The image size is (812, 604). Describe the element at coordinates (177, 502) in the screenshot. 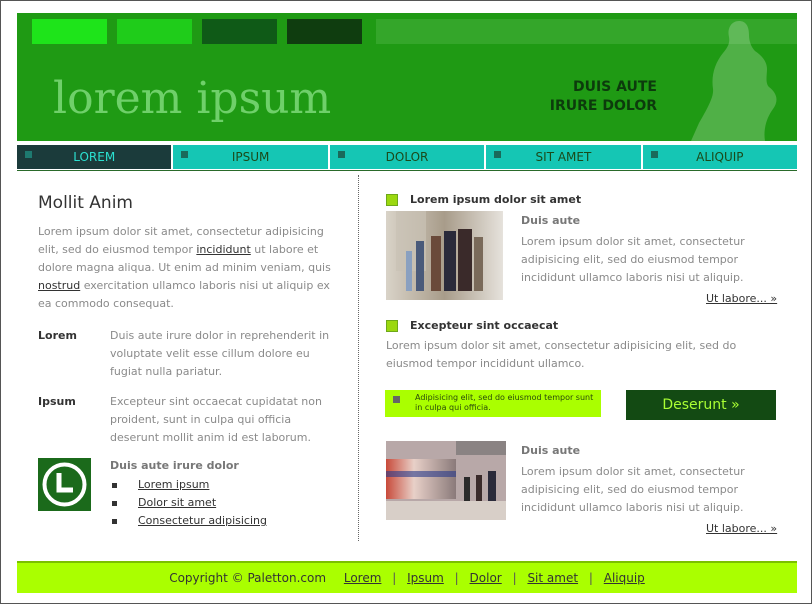

I see `list-link: Dolor sit amet` at that location.